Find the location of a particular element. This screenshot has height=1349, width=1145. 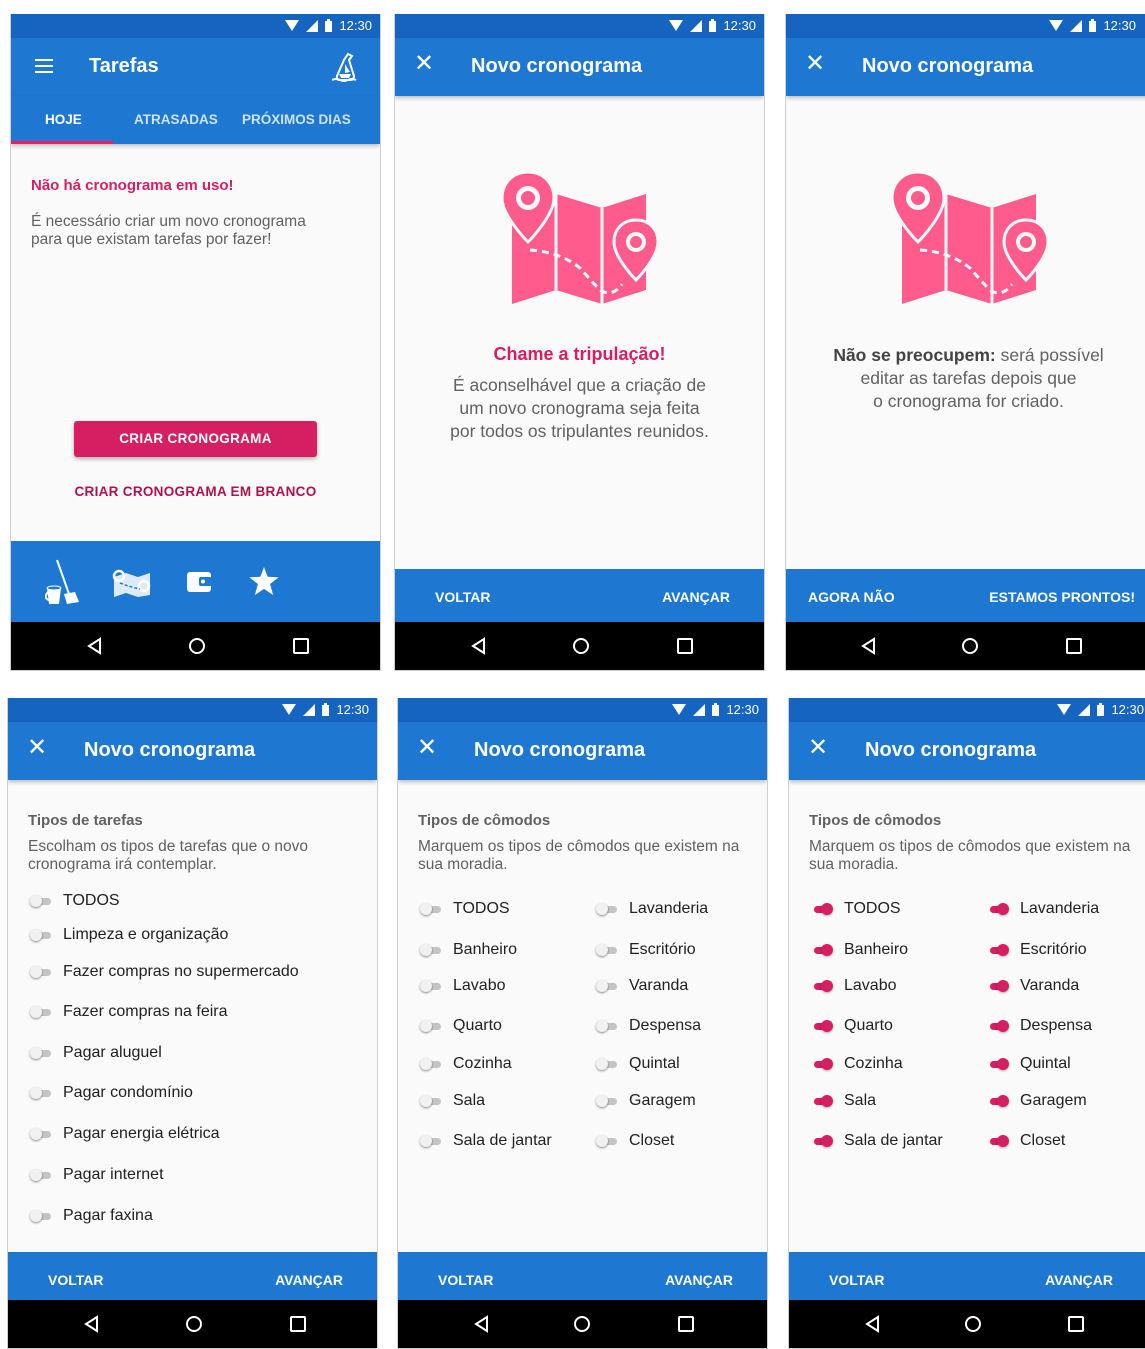

menu-icon is located at coordinates (44, 66).